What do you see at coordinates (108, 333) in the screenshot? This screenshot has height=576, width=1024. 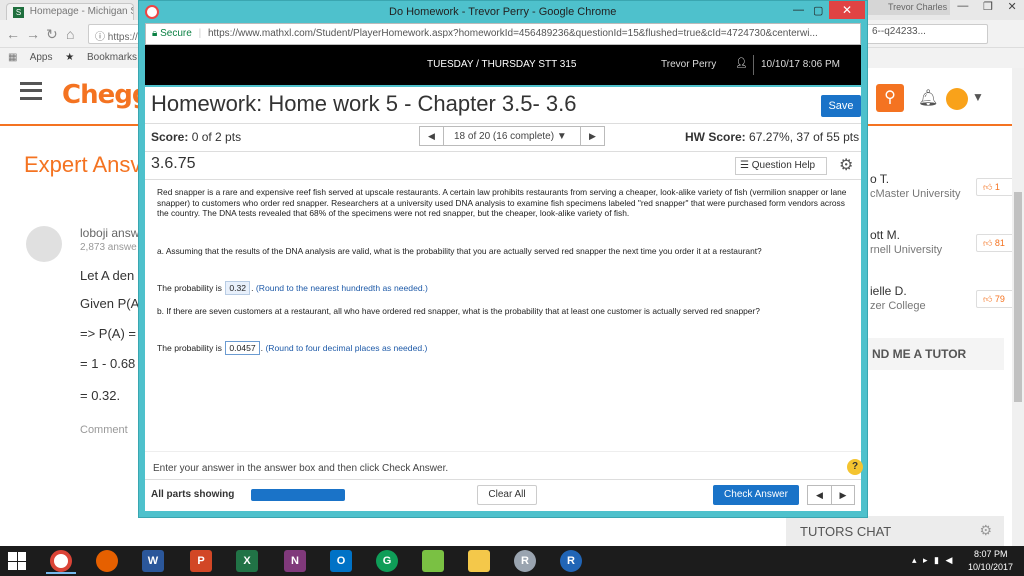 I see `answer-line: => P(A) =` at bounding box center [108, 333].